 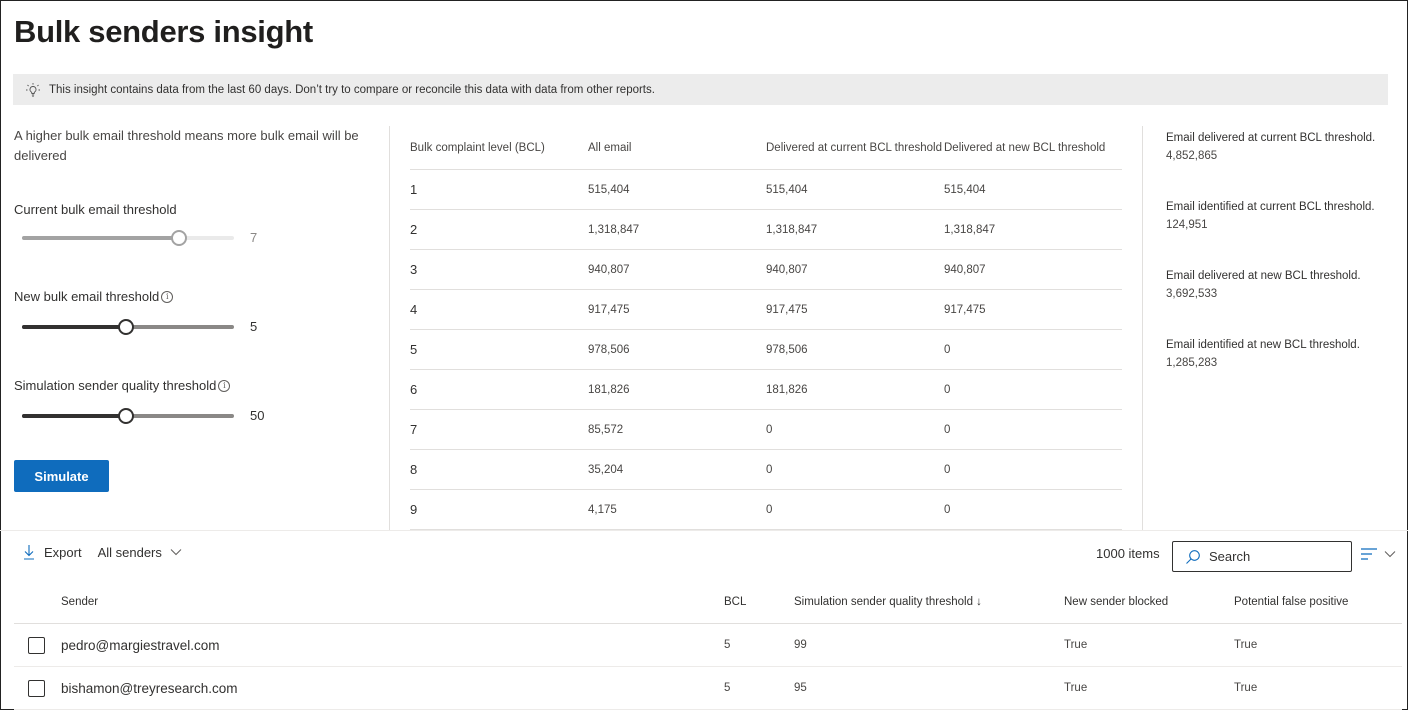 What do you see at coordinates (414, 349) in the screenshot?
I see `bcl-level: 5` at bounding box center [414, 349].